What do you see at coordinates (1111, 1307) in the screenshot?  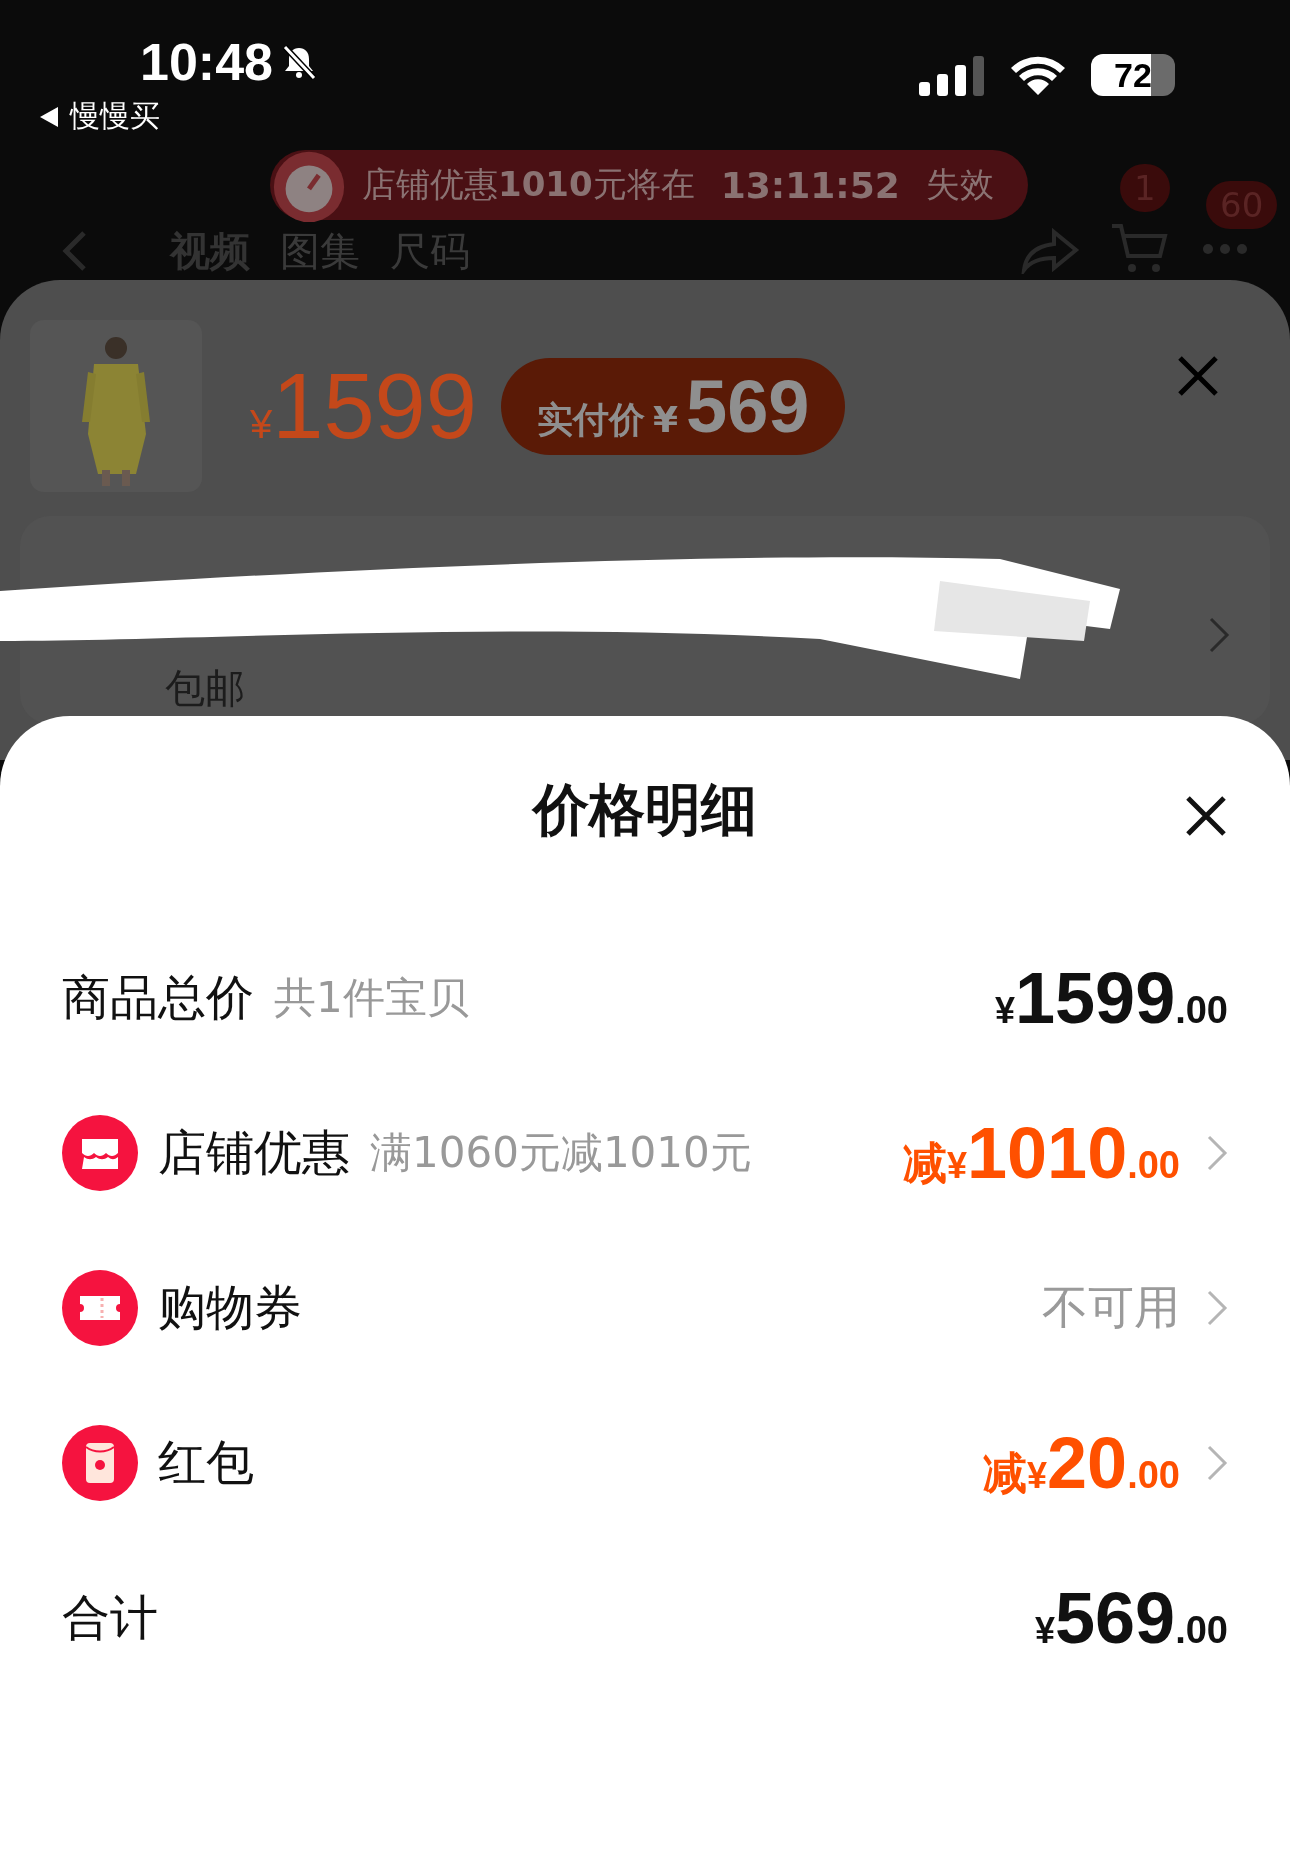 I see `row-status: 不可用` at bounding box center [1111, 1307].